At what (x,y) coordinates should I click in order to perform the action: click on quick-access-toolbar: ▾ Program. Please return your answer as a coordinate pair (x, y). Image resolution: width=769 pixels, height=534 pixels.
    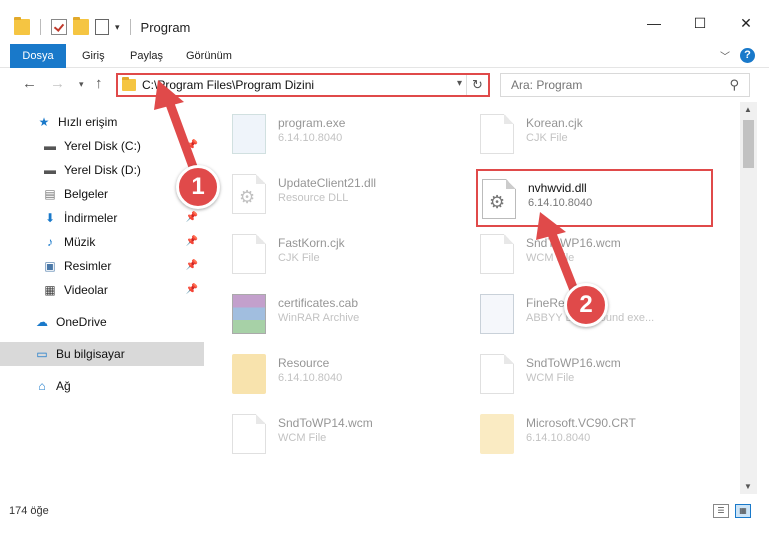
    Looking at the image, I should click on (102, 27).